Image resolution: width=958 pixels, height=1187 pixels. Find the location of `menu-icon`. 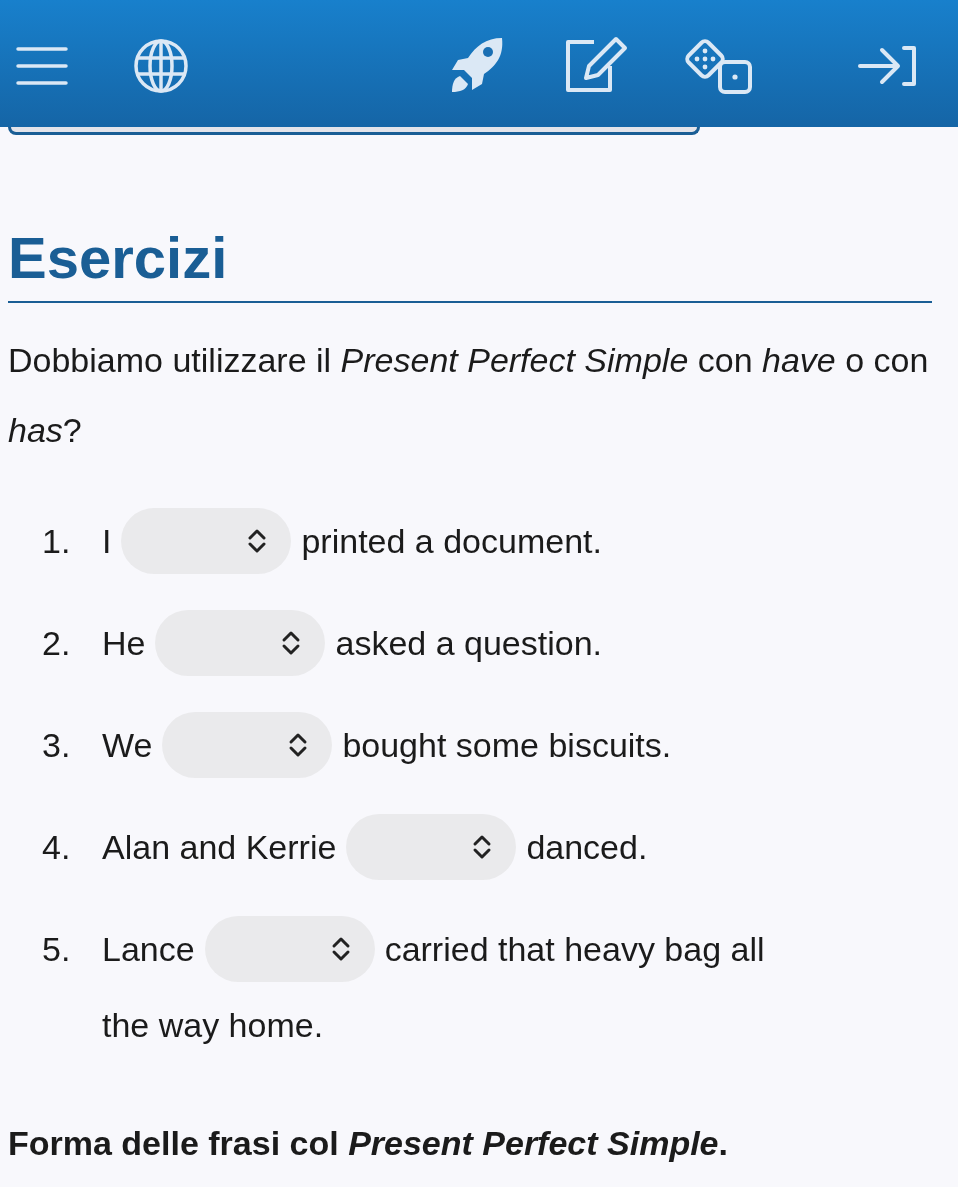

menu-icon is located at coordinates (42, 66).